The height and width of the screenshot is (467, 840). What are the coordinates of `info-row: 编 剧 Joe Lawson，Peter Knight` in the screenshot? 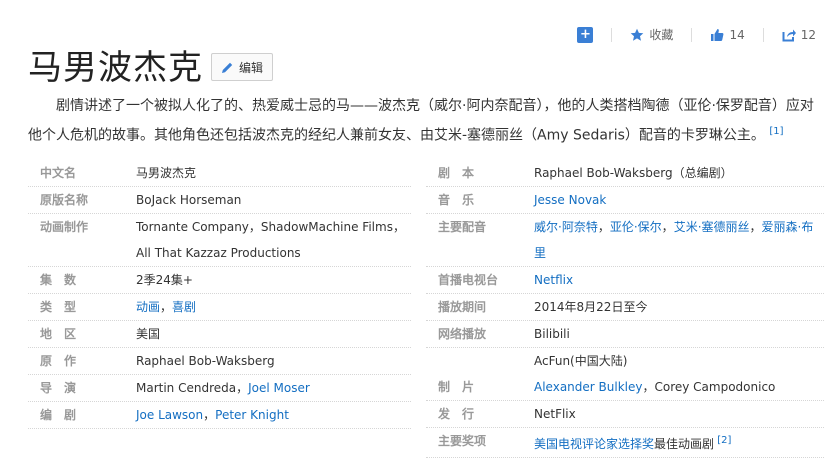 It's located at (219, 415).